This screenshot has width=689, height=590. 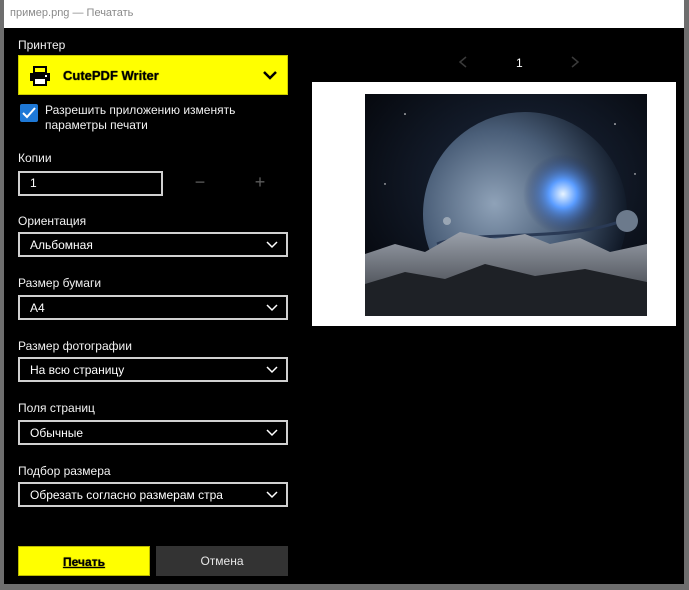 I want to click on plus-icon: +, so click(x=260, y=183).